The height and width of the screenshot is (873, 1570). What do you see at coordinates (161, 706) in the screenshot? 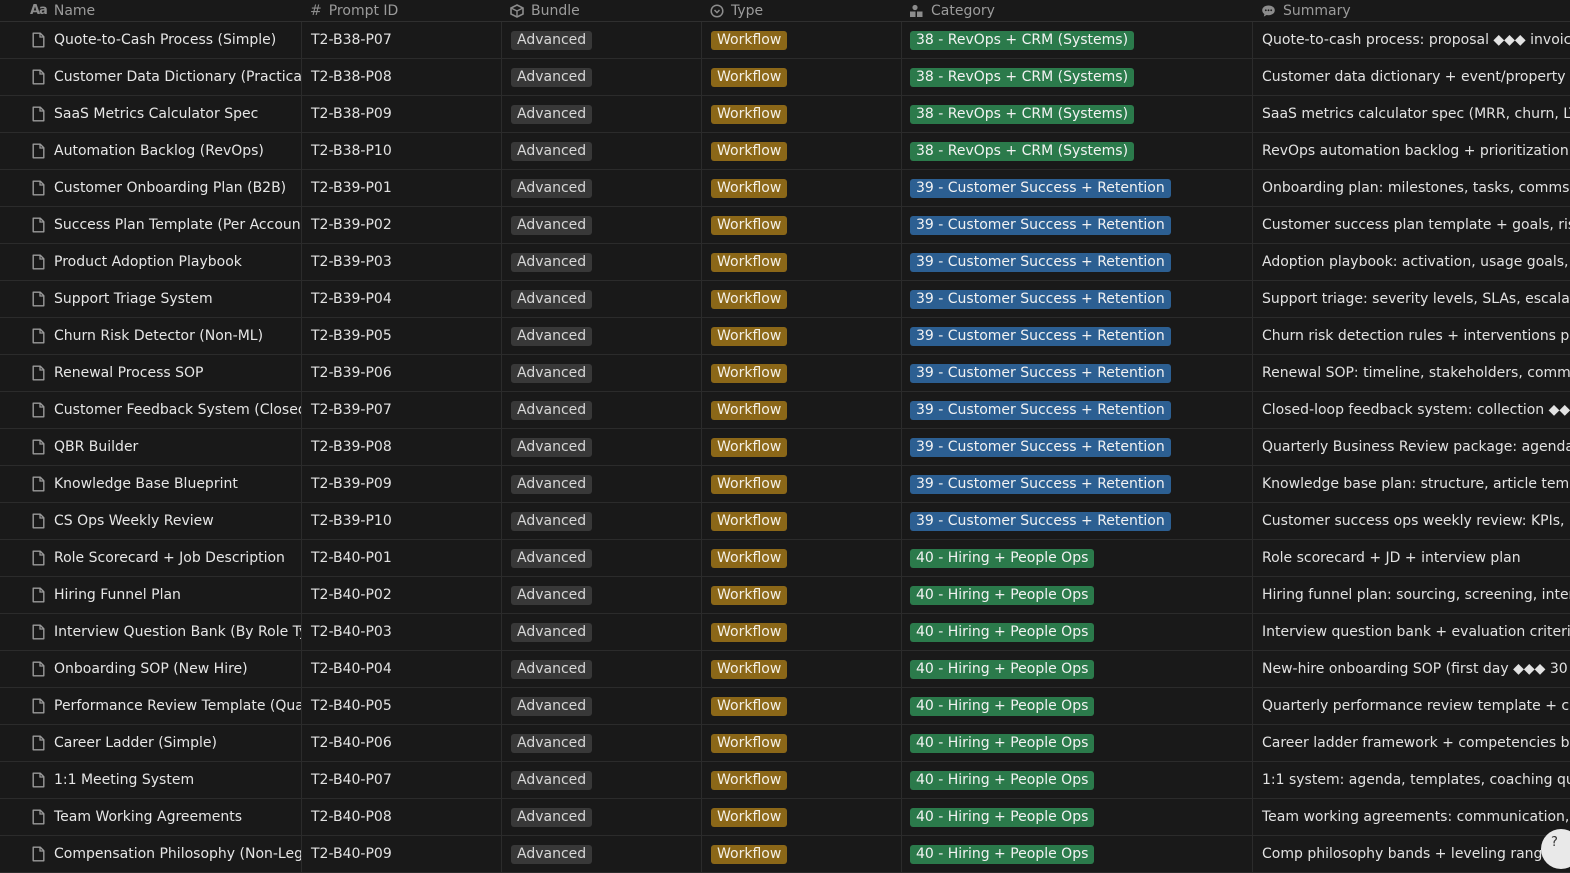
I see `name-cell: Performance Review Template (Quarterly)` at bounding box center [161, 706].